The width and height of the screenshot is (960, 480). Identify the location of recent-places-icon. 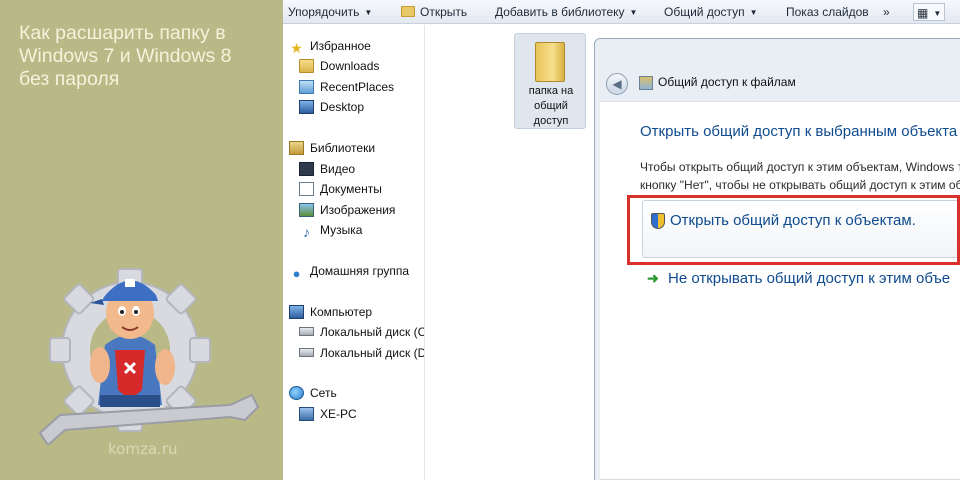
(306, 87).